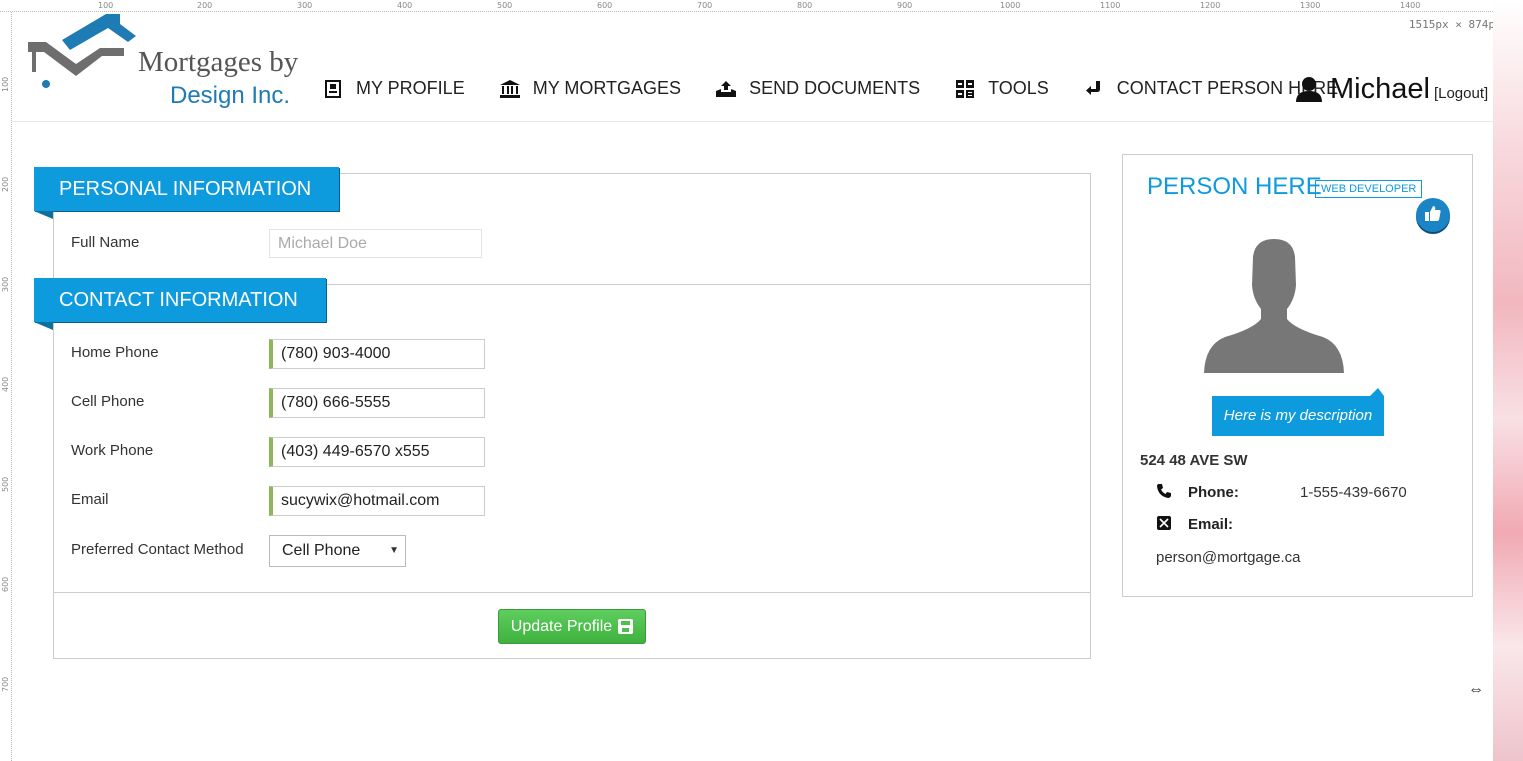  I want to click on work-phone-label: Work Phone, so click(112, 450).